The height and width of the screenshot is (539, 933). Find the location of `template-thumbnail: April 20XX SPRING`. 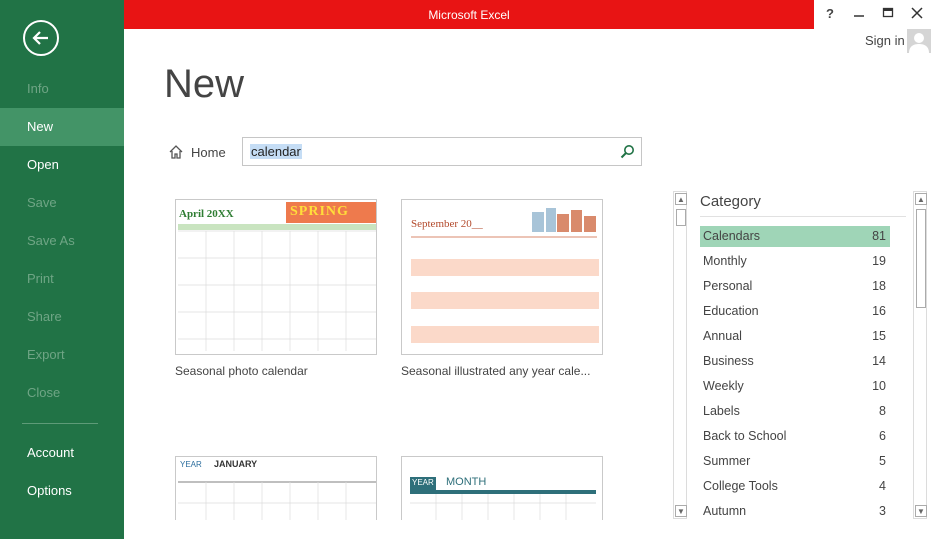

template-thumbnail: April 20XX SPRING is located at coordinates (276, 277).